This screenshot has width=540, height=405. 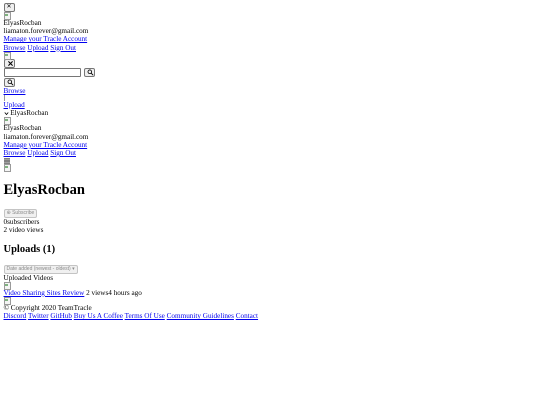 What do you see at coordinates (145, 316) in the screenshot?
I see `footer-terms-link: Terms Of Use` at bounding box center [145, 316].